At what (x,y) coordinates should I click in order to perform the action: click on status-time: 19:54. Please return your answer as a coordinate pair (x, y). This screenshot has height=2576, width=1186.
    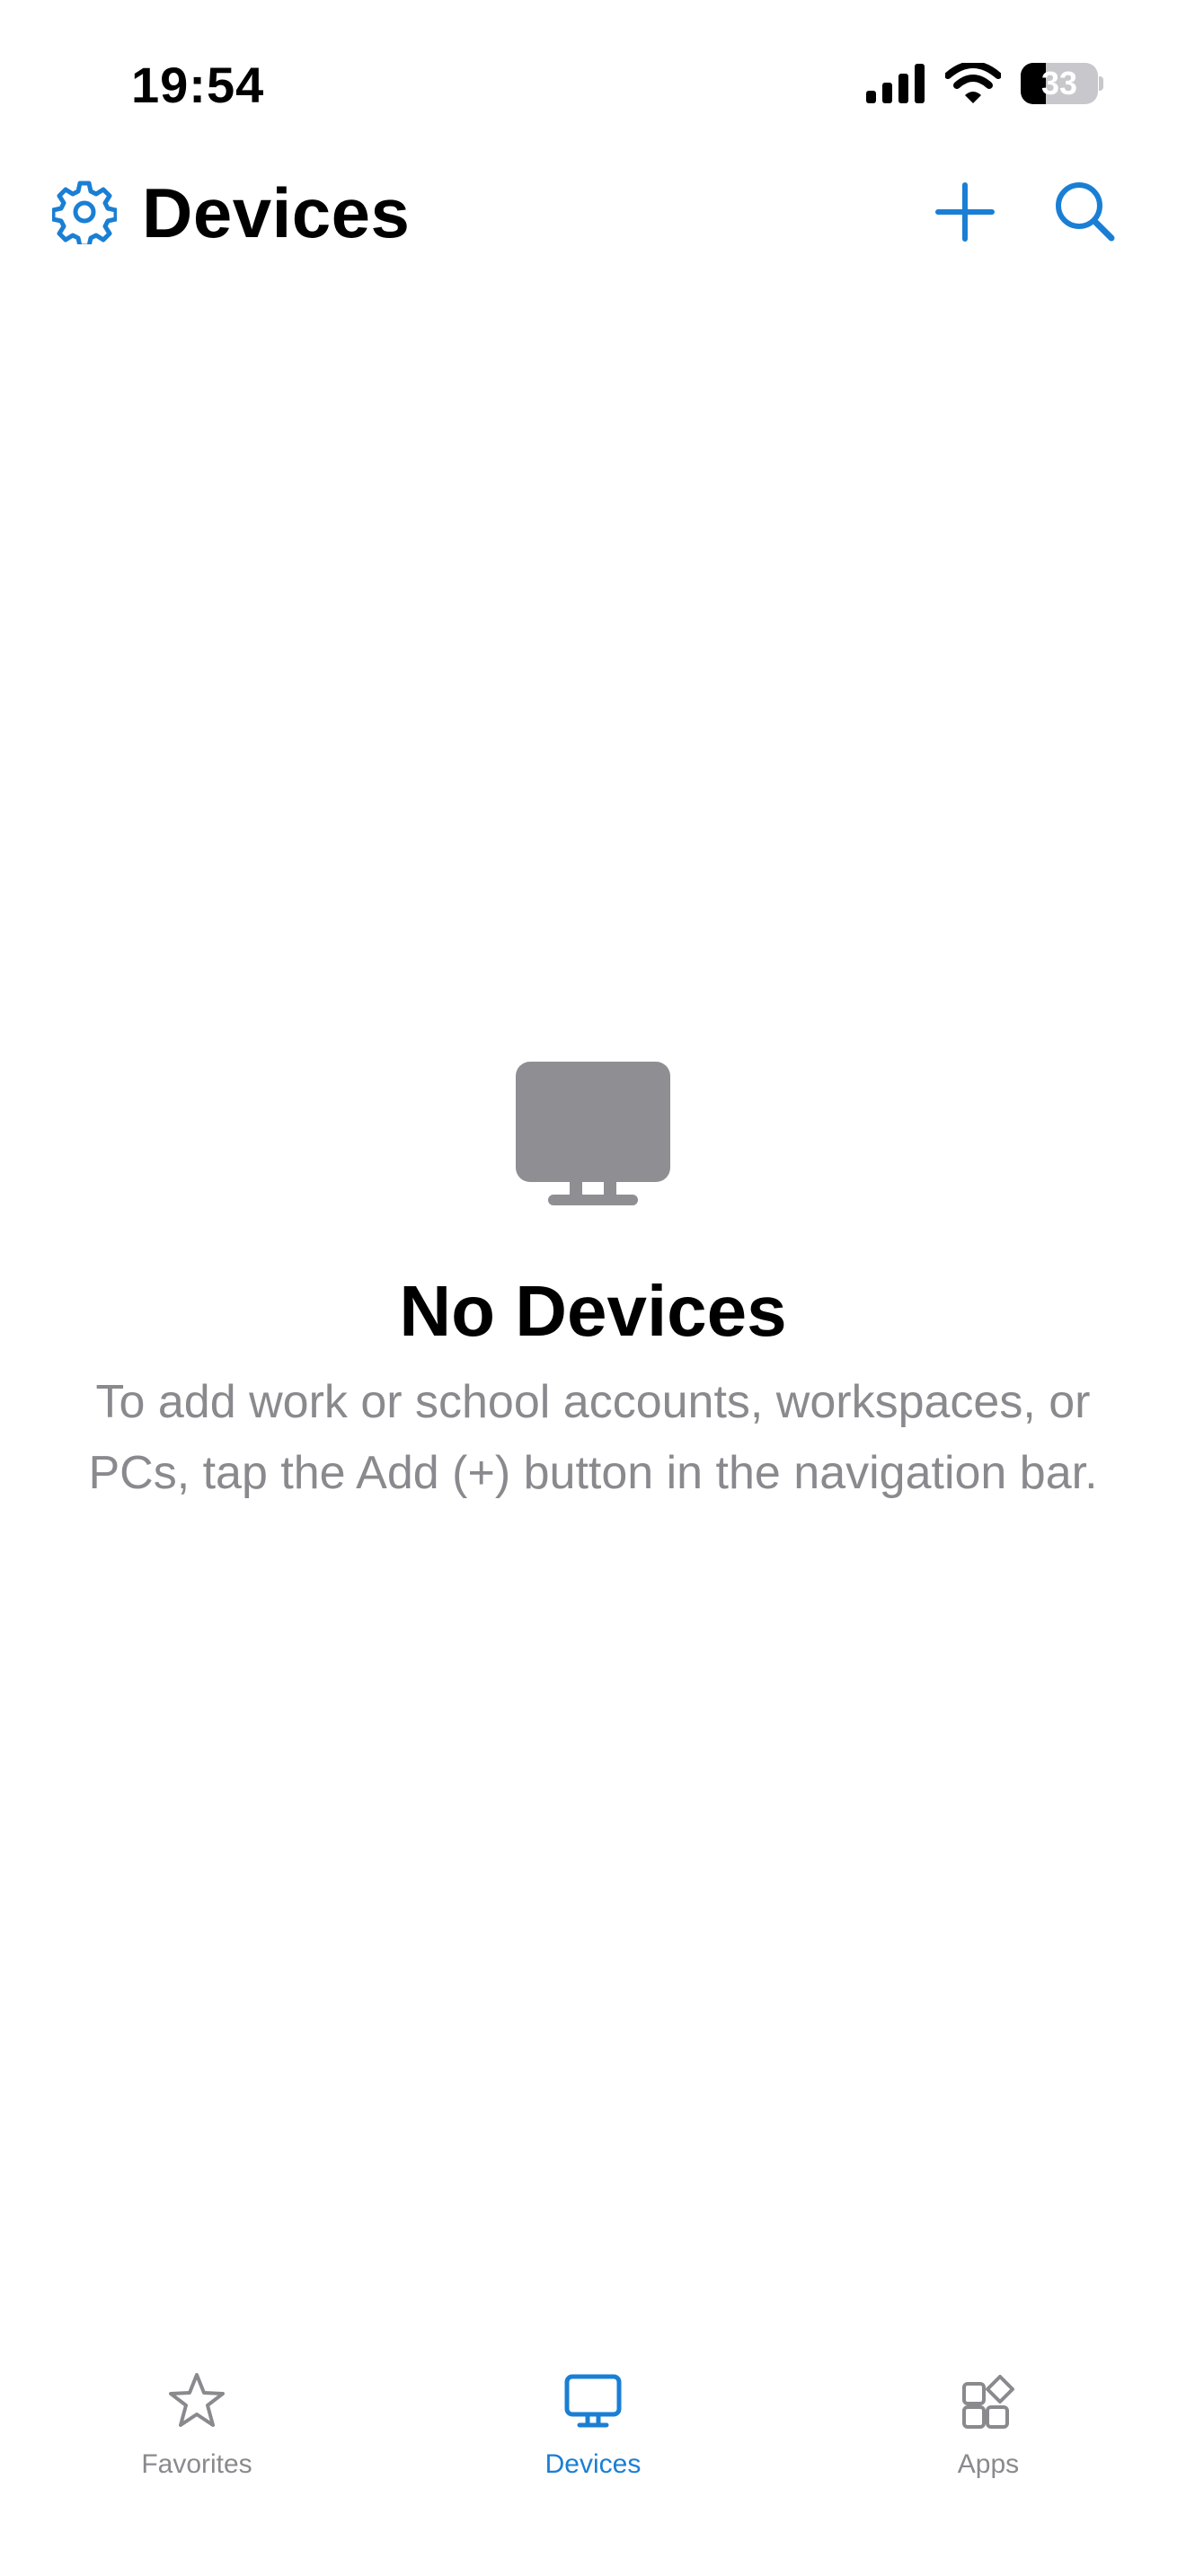
    Looking at the image, I should click on (198, 85).